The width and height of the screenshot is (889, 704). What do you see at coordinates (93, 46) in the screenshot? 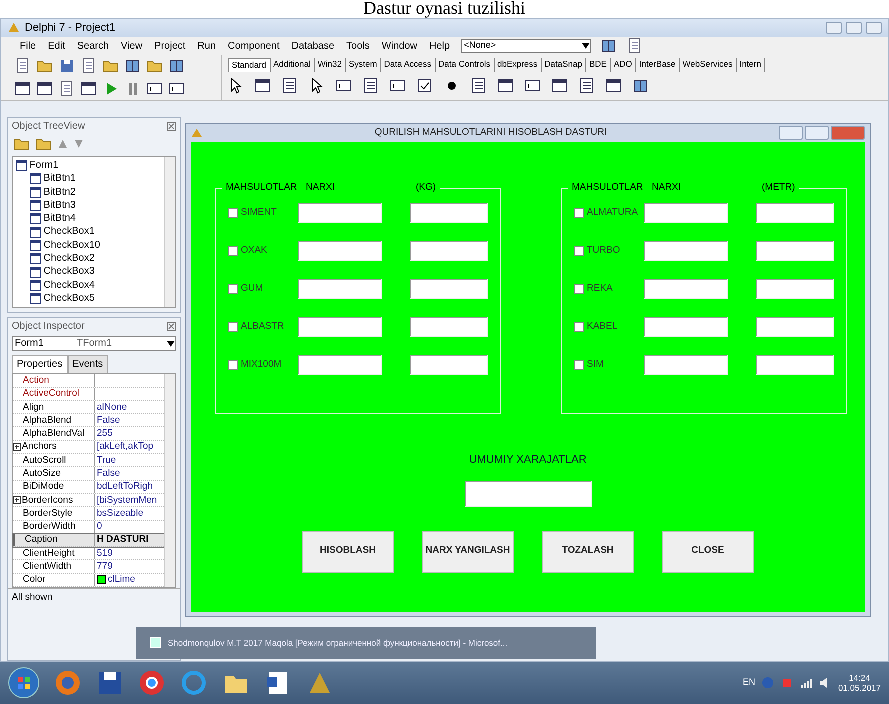
I see `menu-item: Search` at bounding box center [93, 46].